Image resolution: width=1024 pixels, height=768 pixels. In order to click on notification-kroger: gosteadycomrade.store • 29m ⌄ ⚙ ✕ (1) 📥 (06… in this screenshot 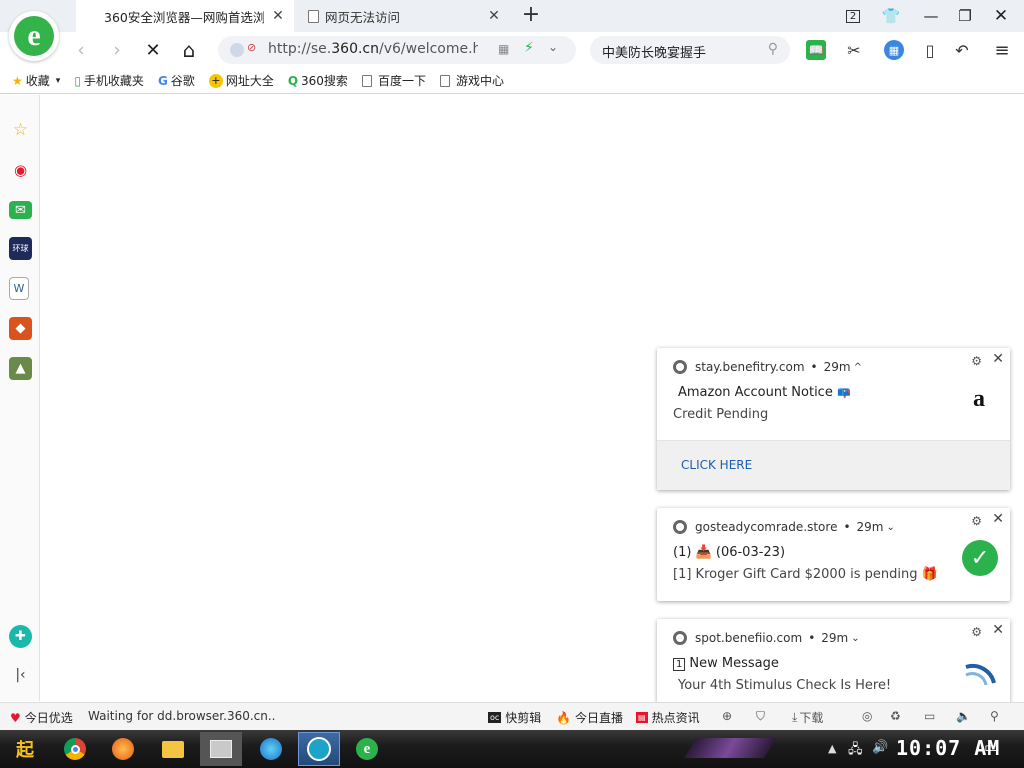, I will do `click(833, 554)`.